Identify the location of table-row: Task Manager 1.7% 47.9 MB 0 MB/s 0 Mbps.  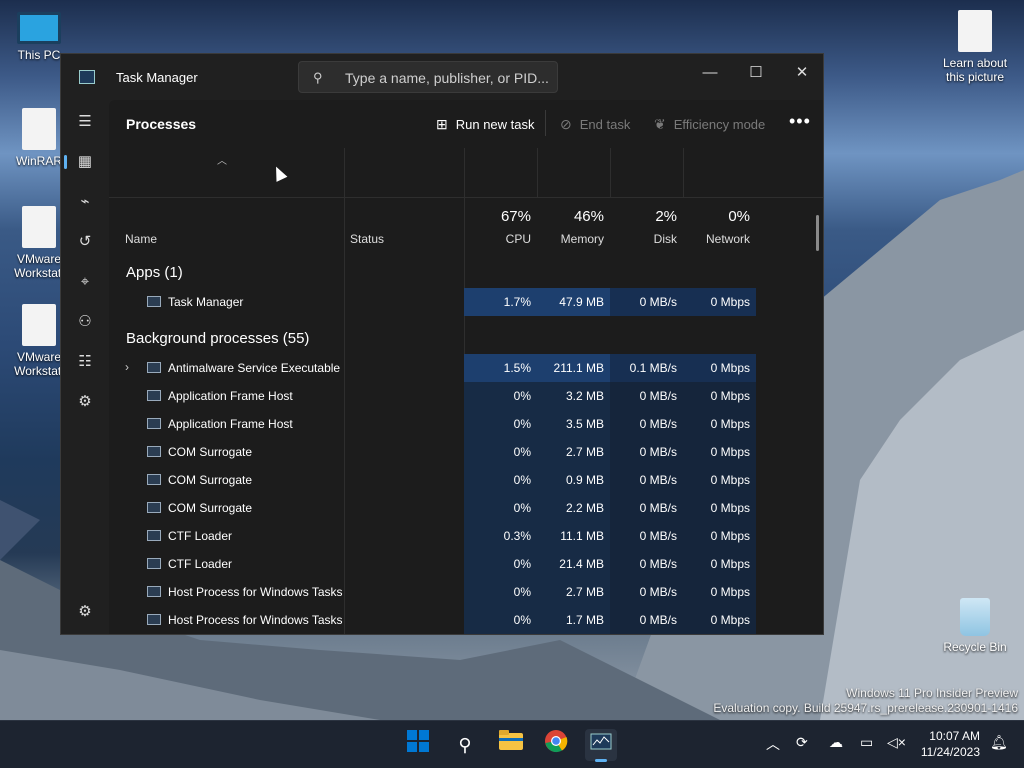
(466, 302).